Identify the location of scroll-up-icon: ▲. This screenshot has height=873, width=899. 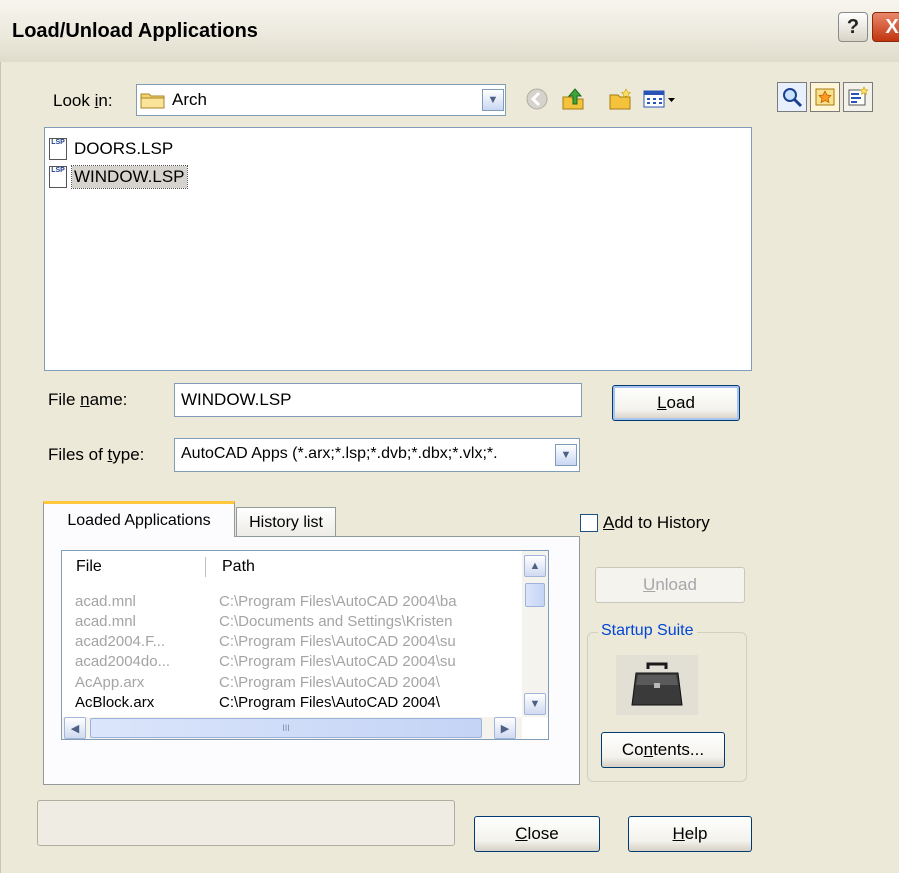
(535, 566).